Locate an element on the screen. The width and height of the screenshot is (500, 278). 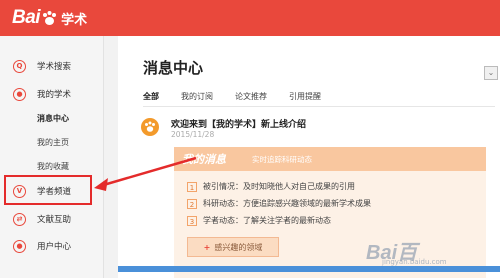
account-icon: ● is located at coordinates (19, 246).